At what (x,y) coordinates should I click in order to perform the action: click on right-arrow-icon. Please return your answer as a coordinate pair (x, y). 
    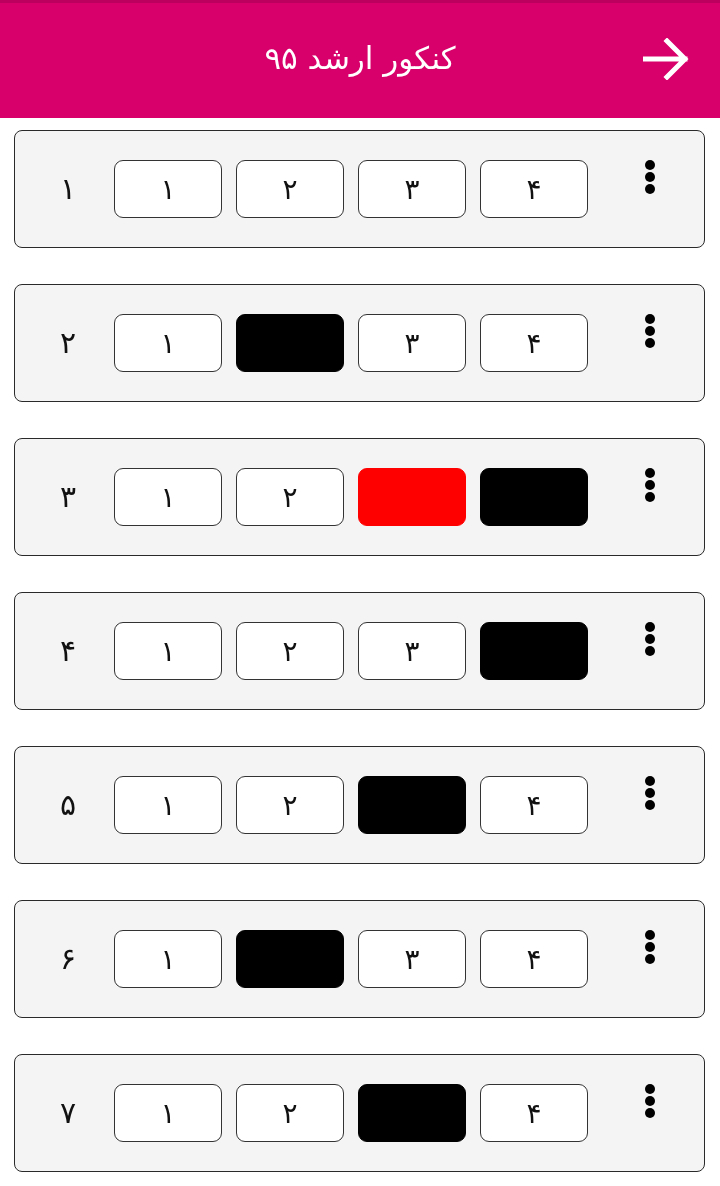
    Looking at the image, I should click on (666, 59).